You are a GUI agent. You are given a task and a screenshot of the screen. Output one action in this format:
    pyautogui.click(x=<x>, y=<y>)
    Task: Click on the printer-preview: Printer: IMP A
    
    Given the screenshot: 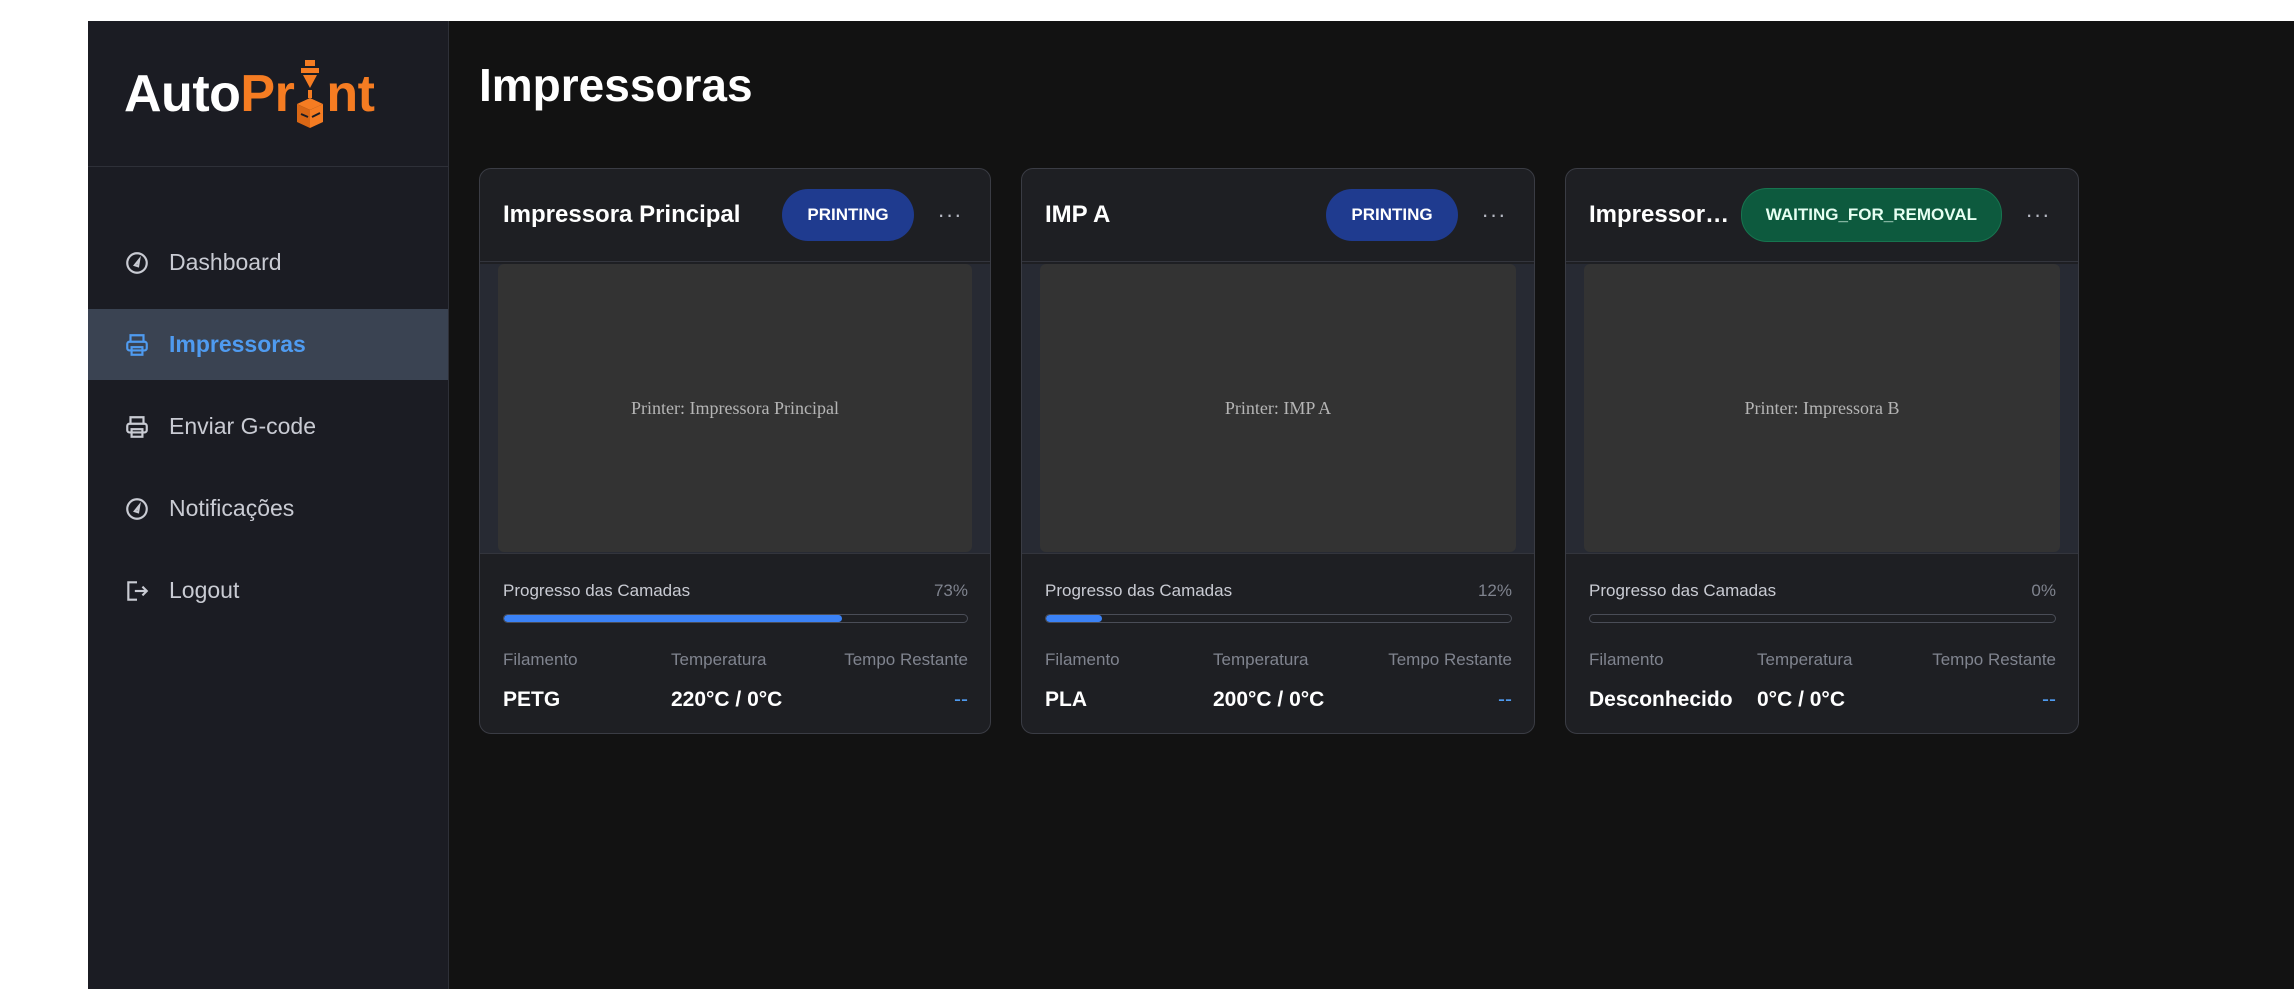 What is the action you would take?
    pyautogui.click(x=1278, y=408)
    